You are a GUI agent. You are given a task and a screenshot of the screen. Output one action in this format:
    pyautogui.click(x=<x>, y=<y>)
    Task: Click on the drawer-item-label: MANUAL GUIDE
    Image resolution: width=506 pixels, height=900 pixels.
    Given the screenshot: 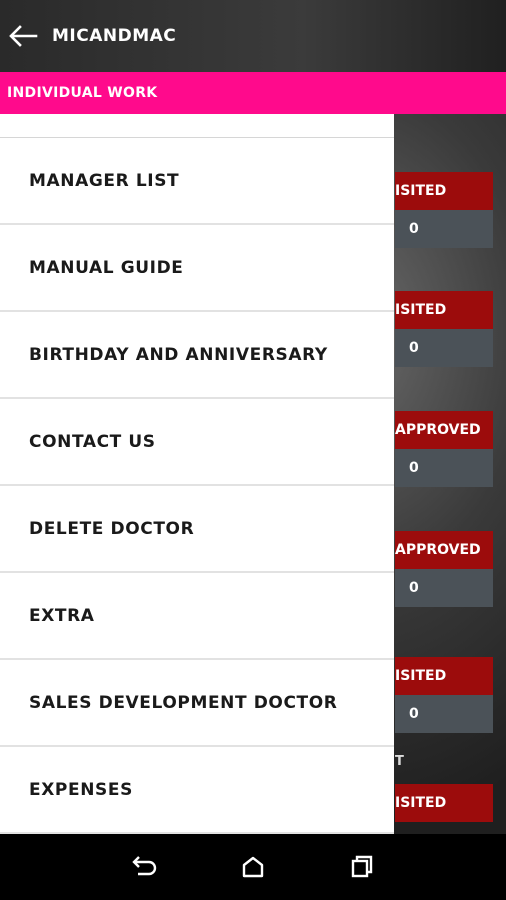 What is the action you would take?
    pyautogui.click(x=106, y=267)
    